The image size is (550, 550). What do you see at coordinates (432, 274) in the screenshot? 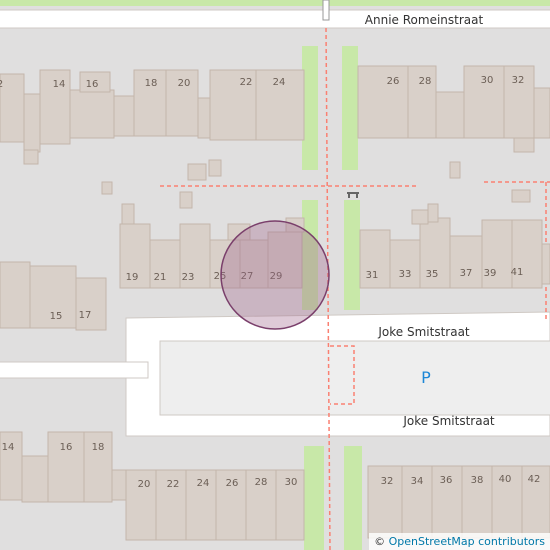
I see `house-number: 35` at bounding box center [432, 274].